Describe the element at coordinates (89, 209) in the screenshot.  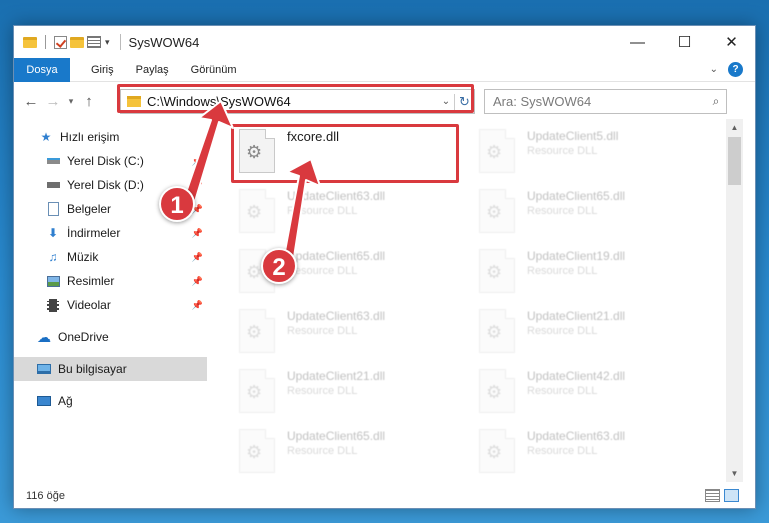
I see `sidebar-item-label: Belgeler` at that location.